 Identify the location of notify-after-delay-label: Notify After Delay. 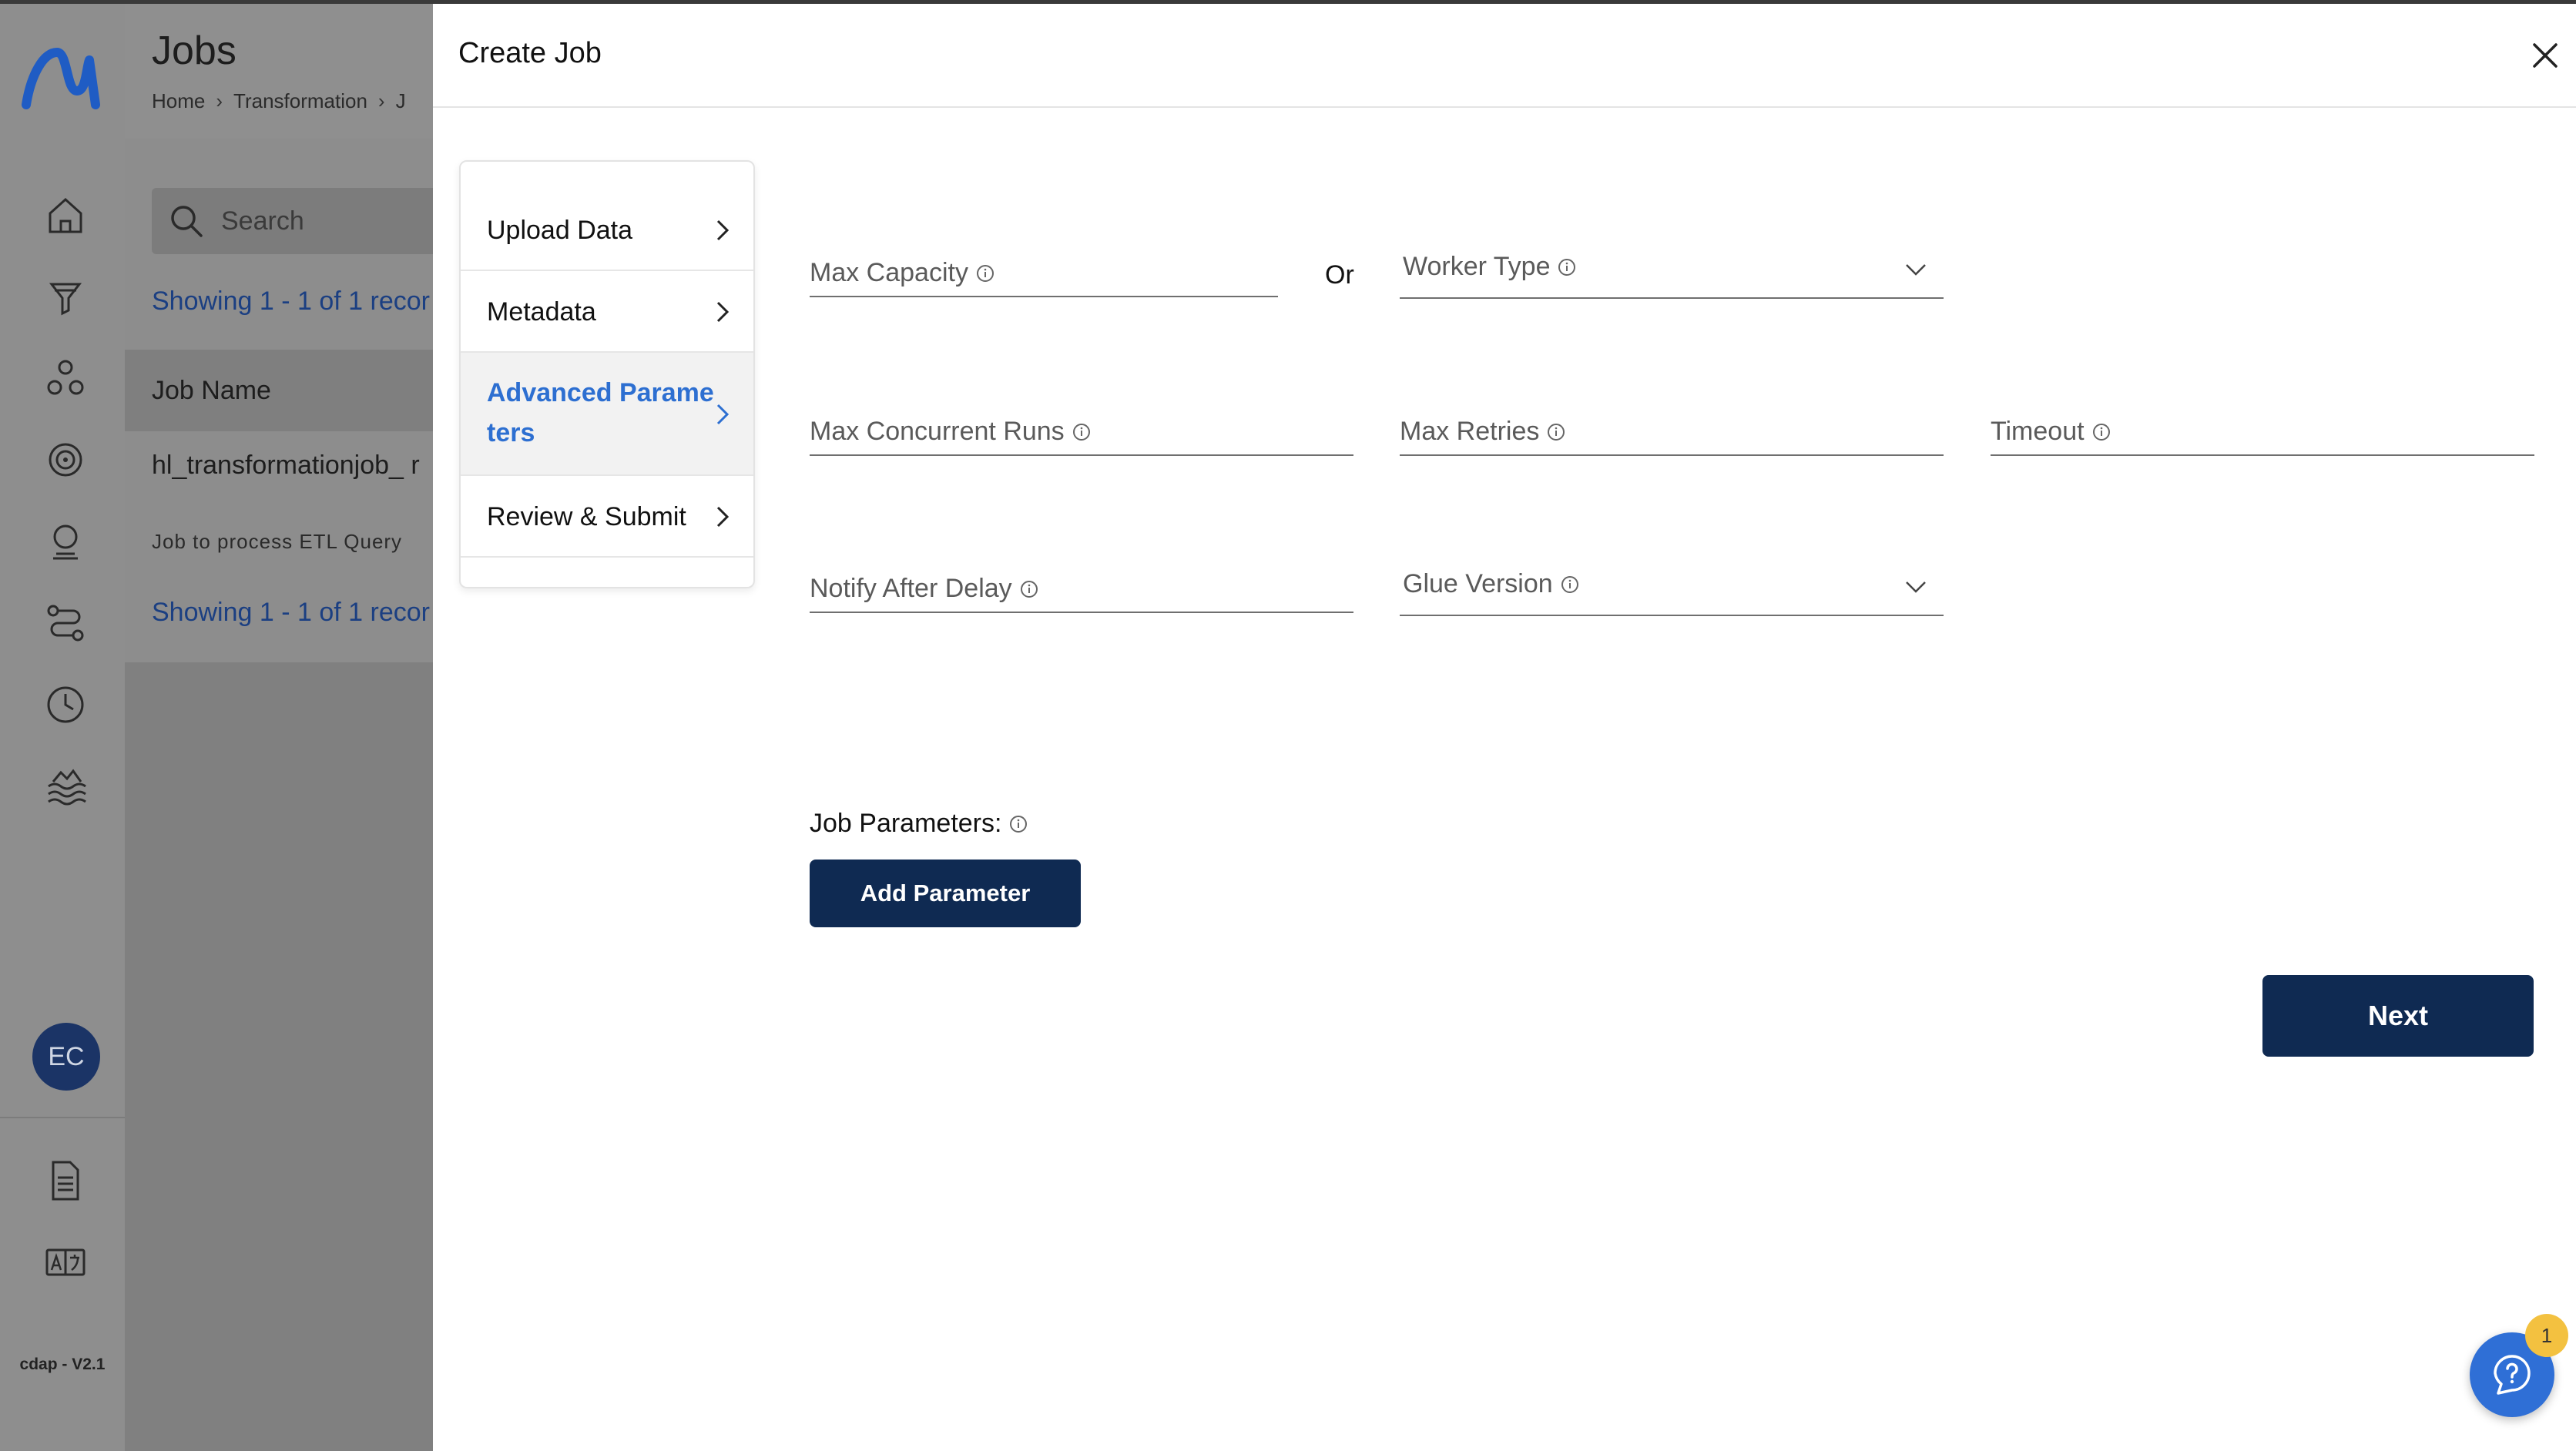
(911, 588).